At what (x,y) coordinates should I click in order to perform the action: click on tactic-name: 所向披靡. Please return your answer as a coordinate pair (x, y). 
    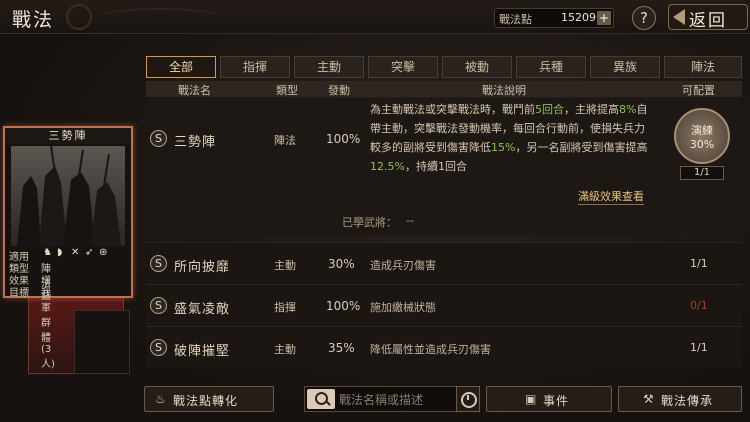
    Looking at the image, I should click on (202, 267).